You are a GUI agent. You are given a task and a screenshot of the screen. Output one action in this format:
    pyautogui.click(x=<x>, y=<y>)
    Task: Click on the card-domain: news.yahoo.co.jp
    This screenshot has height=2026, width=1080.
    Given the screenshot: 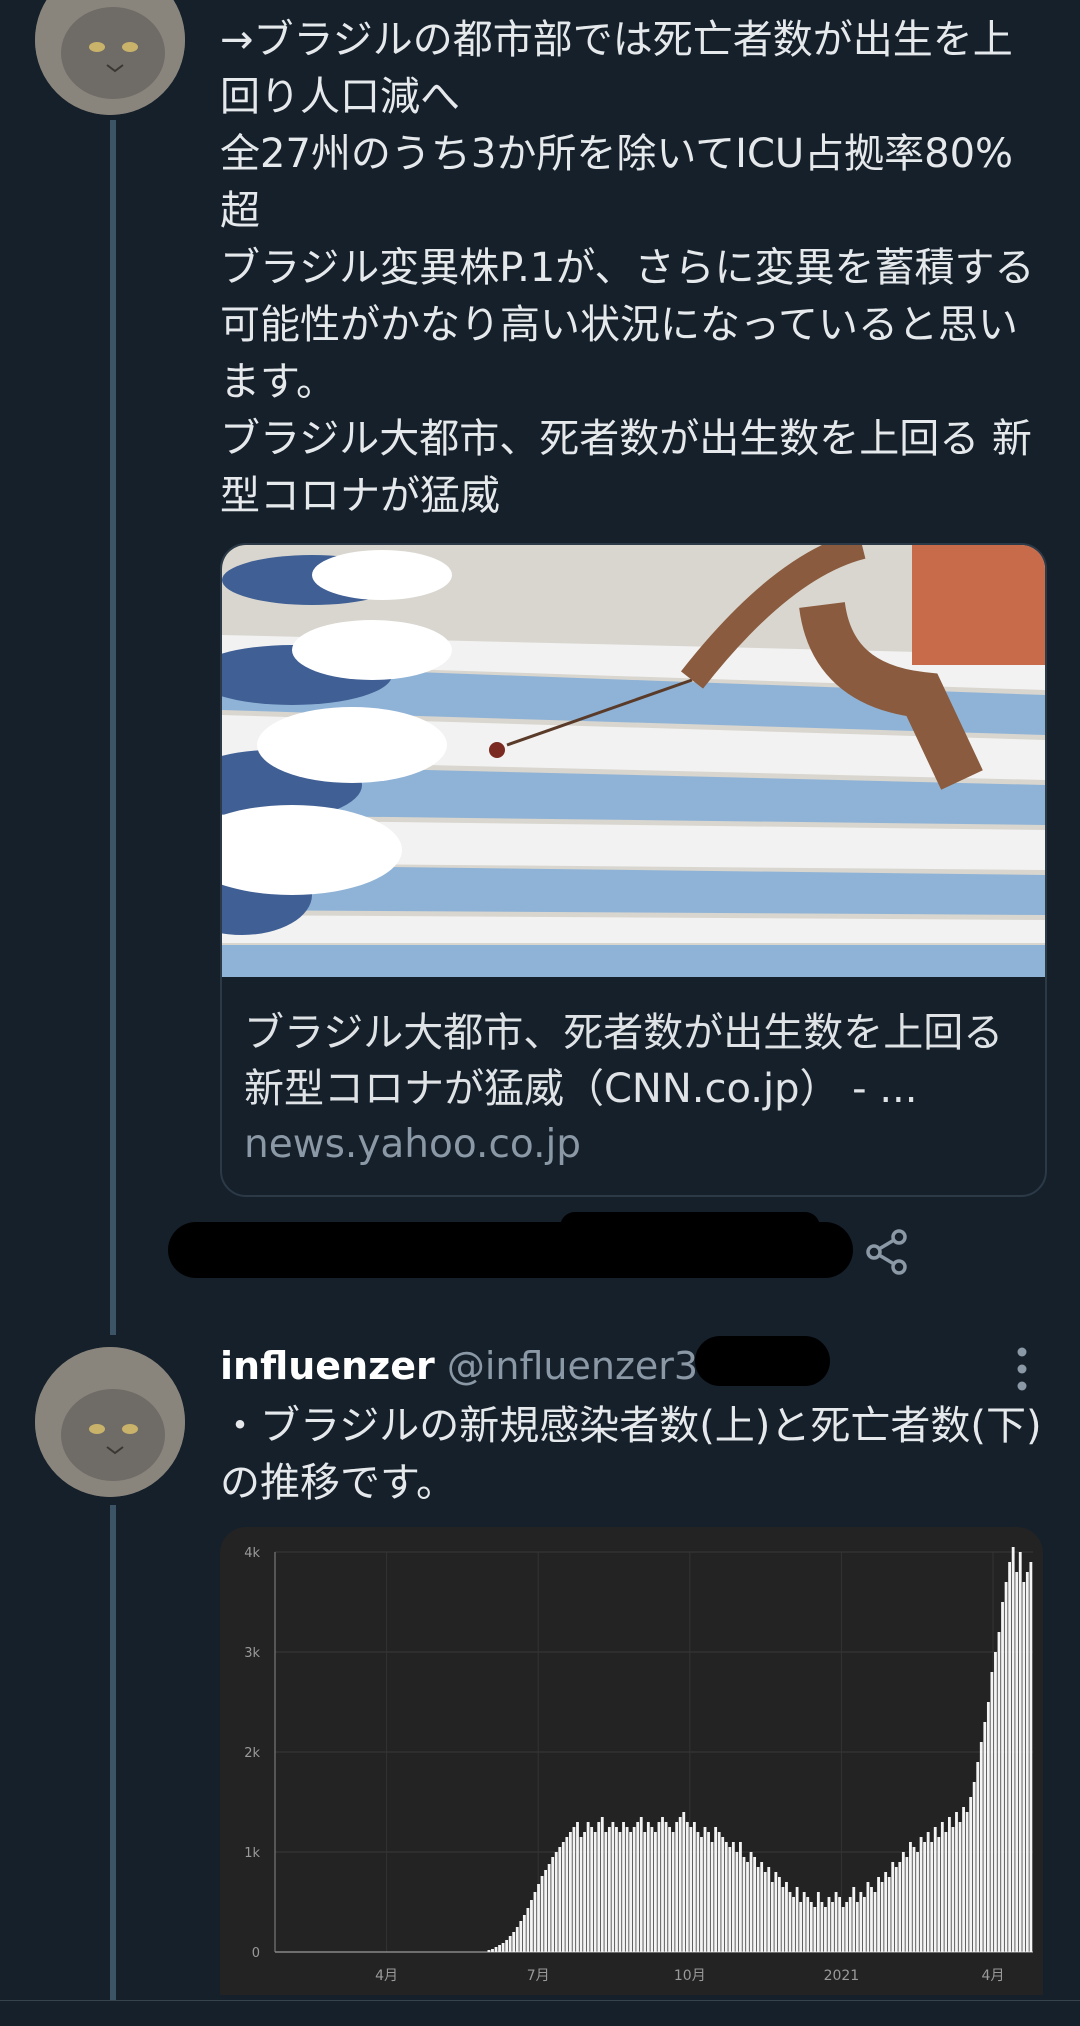 What is the action you would take?
    pyautogui.click(x=413, y=1144)
    